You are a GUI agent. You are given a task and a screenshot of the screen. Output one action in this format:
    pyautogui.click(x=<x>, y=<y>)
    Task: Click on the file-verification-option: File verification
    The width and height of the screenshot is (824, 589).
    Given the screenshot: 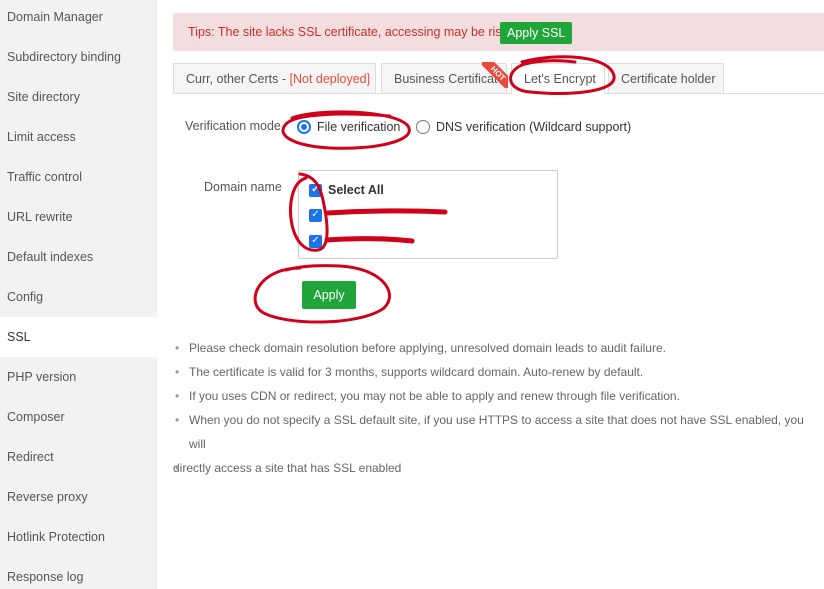 What is the action you would take?
    pyautogui.click(x=348, y=127)
    